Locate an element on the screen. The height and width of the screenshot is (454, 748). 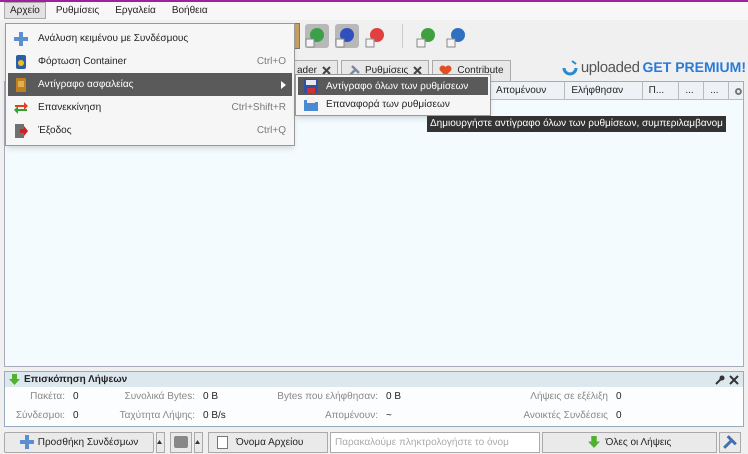
menu-entry: Ανάλυση κειμένου με Συνδέσμους is located at coordinates (150, 38).